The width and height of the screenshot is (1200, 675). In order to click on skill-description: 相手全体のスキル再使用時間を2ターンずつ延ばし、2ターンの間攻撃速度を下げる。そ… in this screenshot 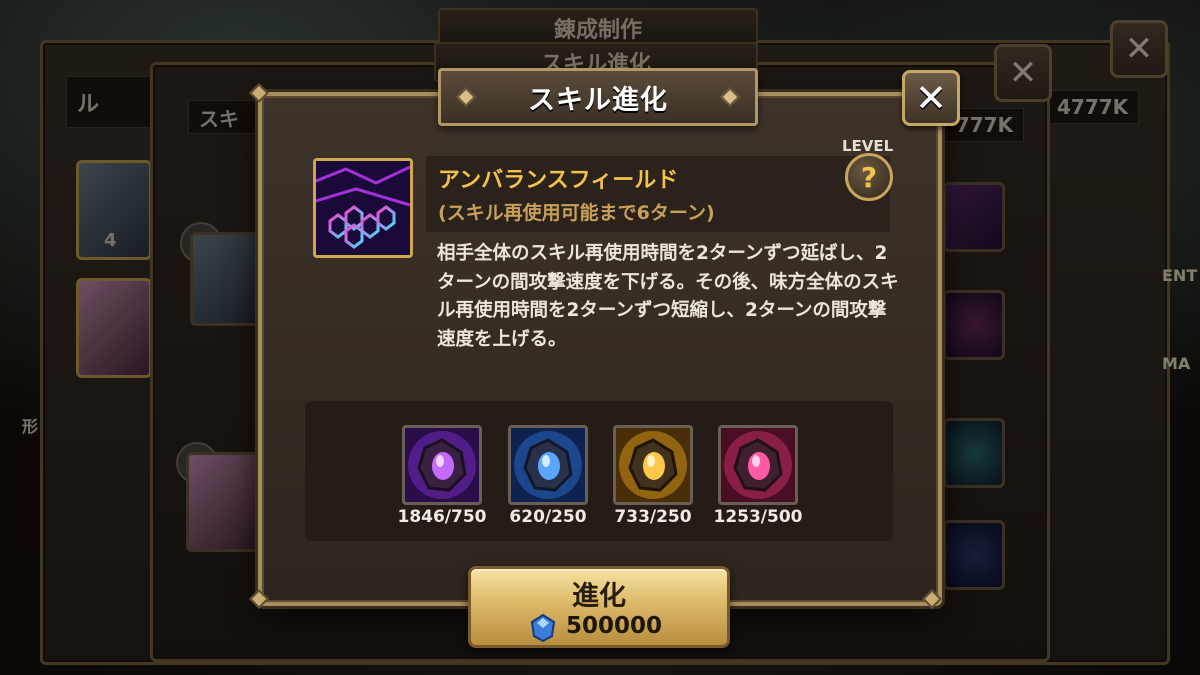, I will do `click(668, 296)`.